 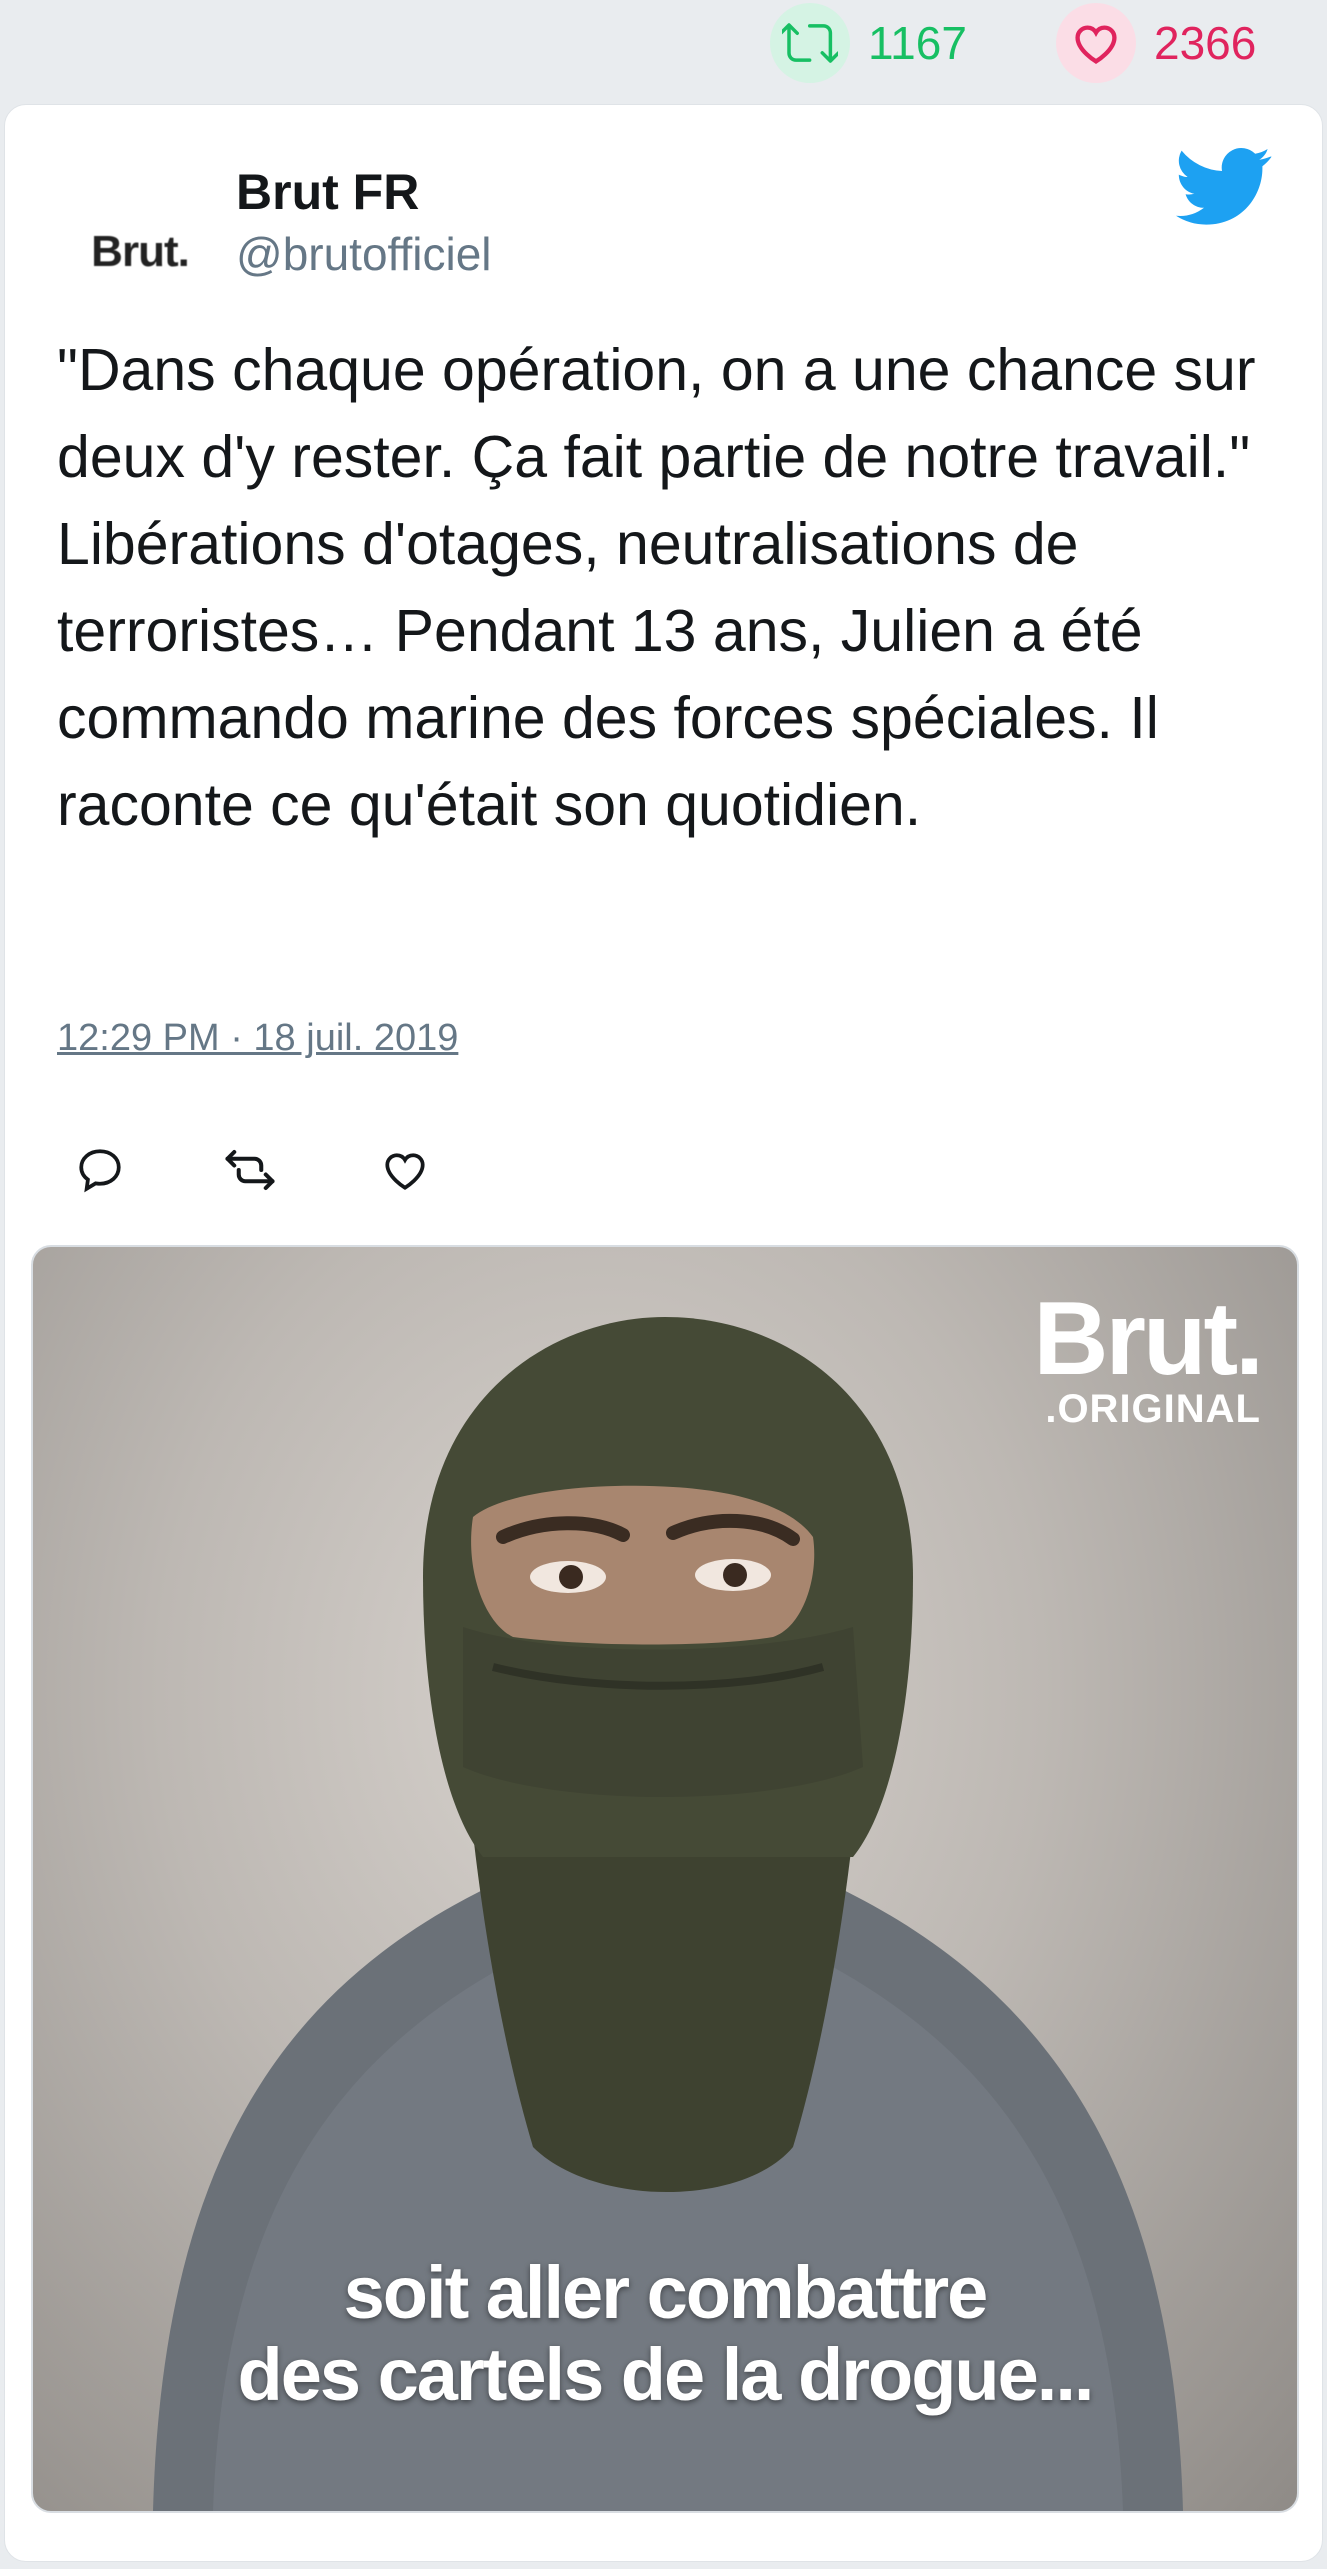 I want to click on avatar-logo-text: Brut., so click(x=140, y=251).